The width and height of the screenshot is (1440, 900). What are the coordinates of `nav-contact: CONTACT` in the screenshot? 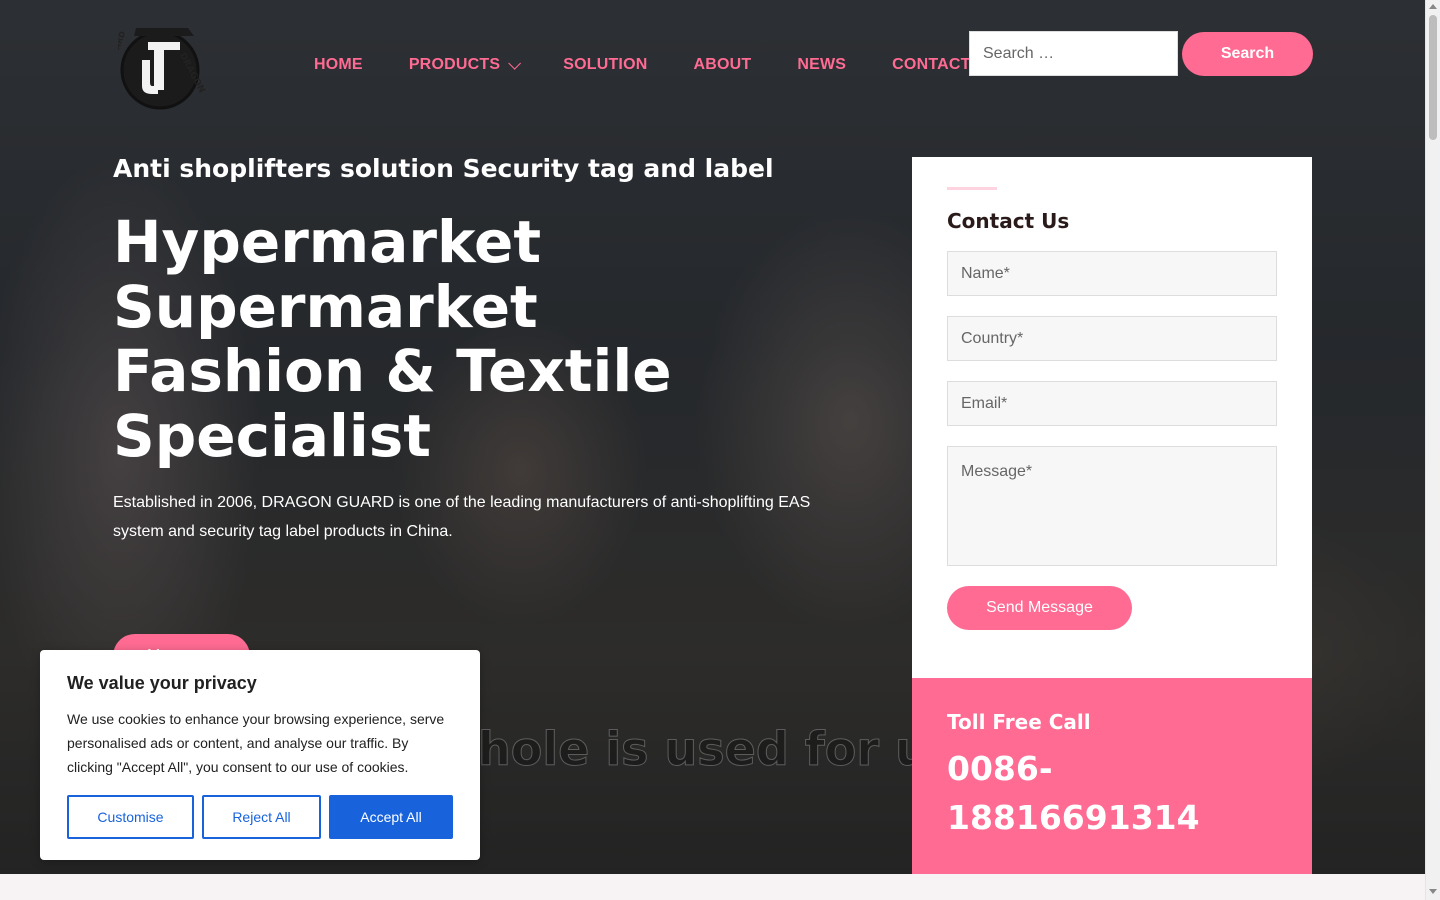 It's located at (931, 65).